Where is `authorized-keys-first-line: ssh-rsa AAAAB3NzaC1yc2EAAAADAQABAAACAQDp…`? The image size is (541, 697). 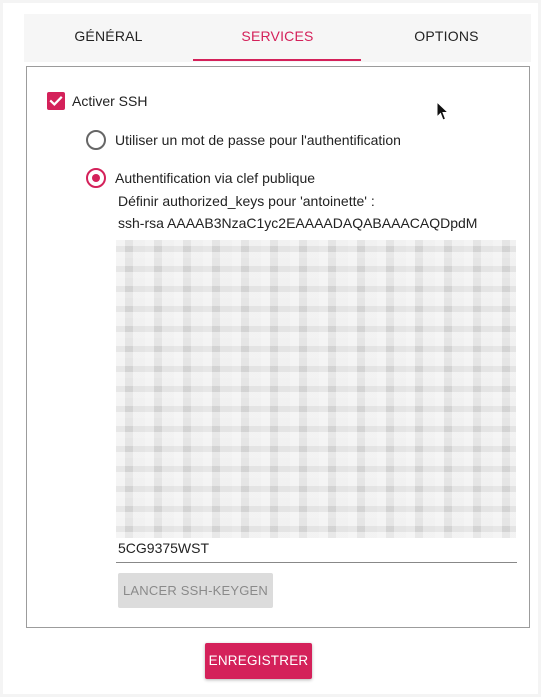
authorized-keys-first-line: ssh-rsa AAAAB3NzaC1yc2EAAAADAQABAAACAQDp… is located at coordinates (318, 223).